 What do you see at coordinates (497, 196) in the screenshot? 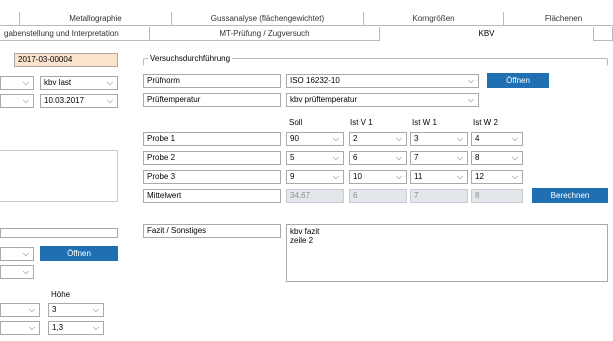
I see `mittelwert-ist-w2: 8` at bounding box center [497, 196].